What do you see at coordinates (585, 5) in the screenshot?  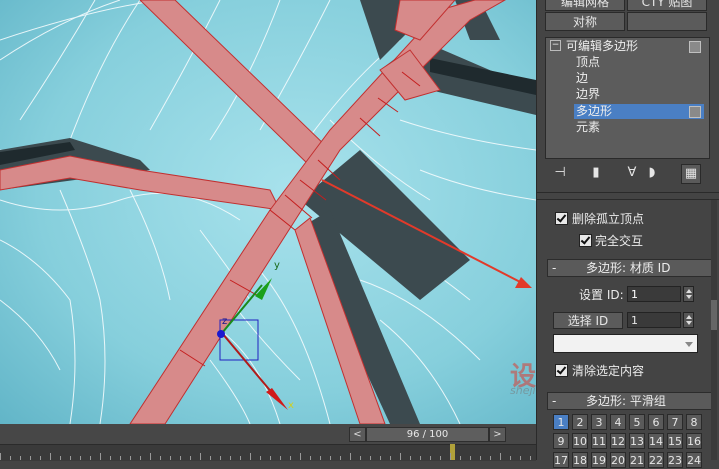 I see `edit-mesh-button: 编辑网格` at bounding box center [585, 5].